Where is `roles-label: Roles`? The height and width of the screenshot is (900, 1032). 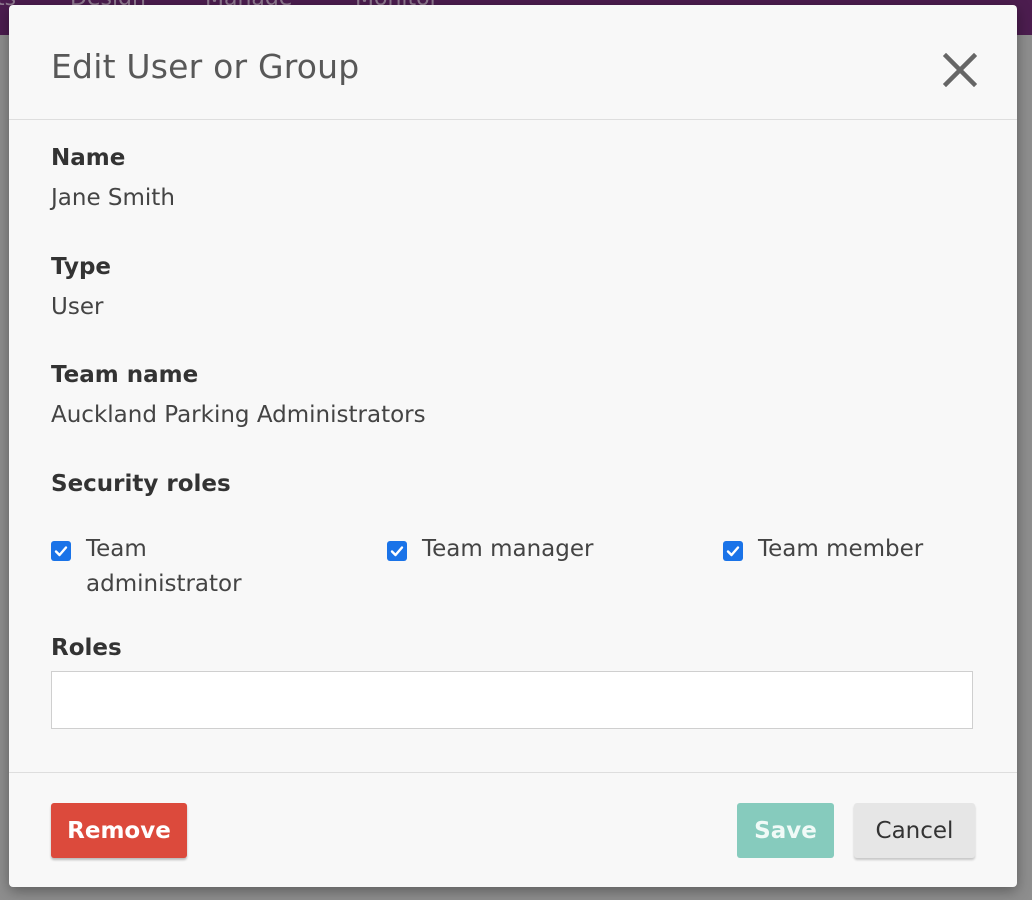 roles-label: Roles is located at coordinates (86, 648).